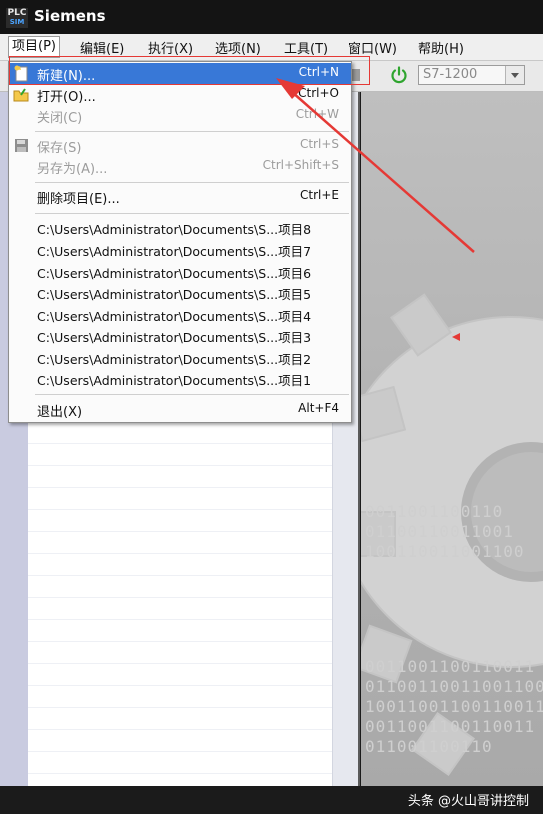  Describe the element at coordinates (174, 229) in the screenshot. I see `recent-project-path: C:\Users\Administrator\Documents\S...项目8` at that location.